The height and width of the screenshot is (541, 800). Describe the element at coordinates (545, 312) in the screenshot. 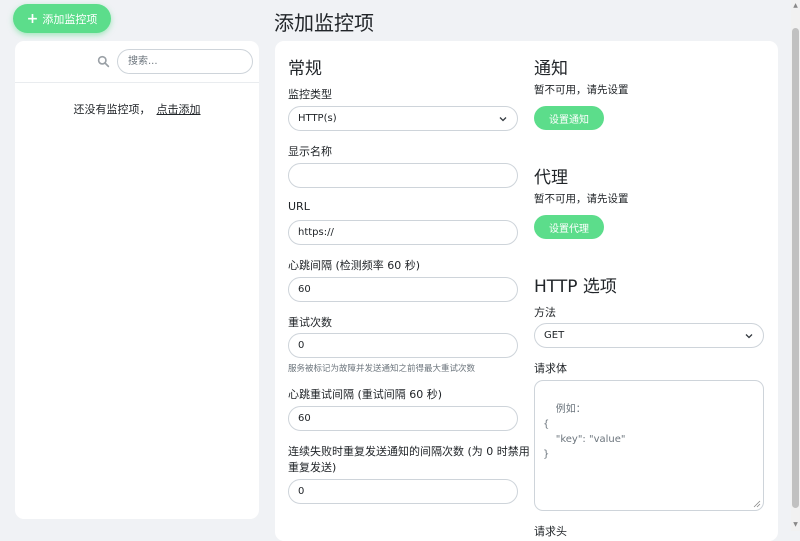

I see `method-label: 方法` at that location.